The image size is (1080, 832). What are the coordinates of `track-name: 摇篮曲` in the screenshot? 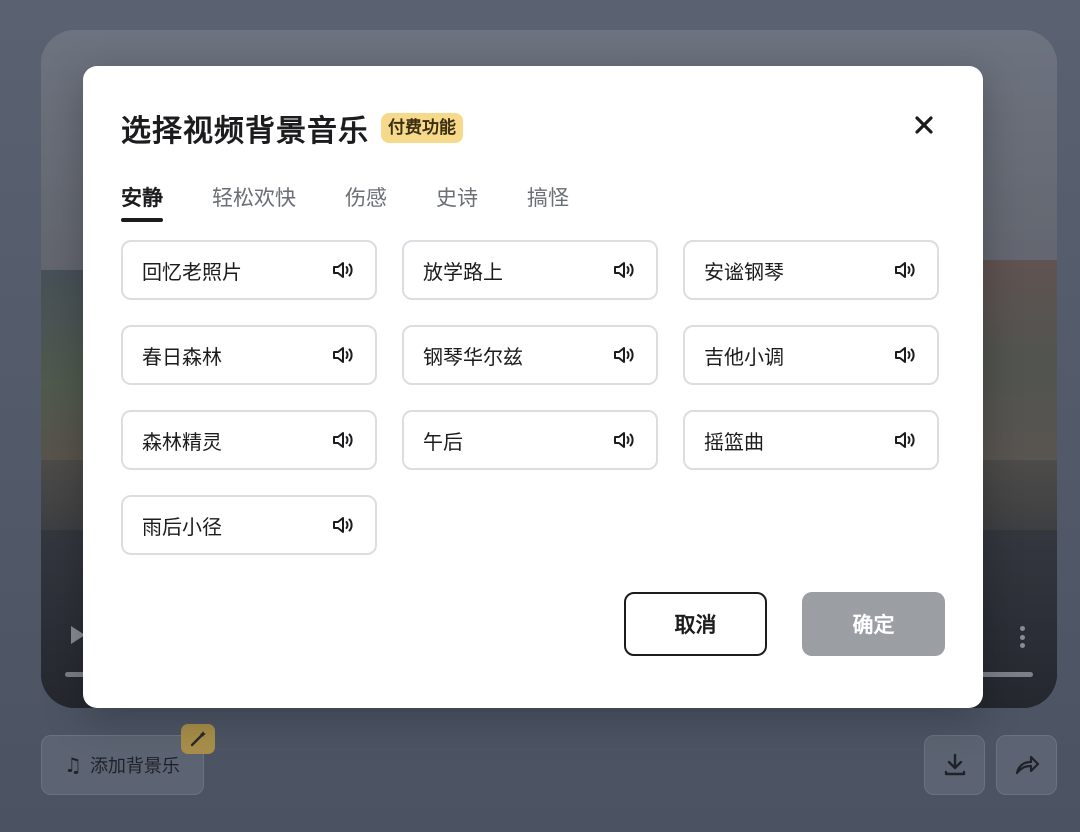 It's located at (734, 441).